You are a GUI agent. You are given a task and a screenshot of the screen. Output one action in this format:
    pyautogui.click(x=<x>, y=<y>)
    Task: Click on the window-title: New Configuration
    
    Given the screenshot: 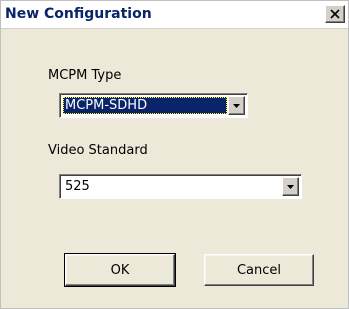 What is the action you would take?
    pyautogui.click(x=78, y=14)
    